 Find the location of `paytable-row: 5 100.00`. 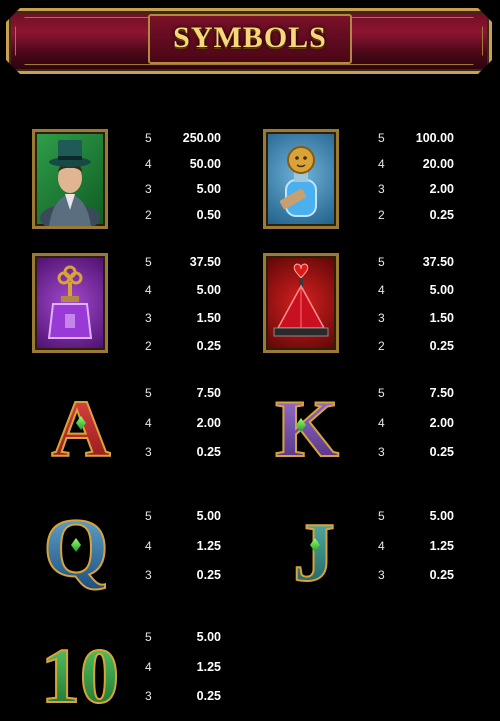

paytable-row: 5 100.00 is located at coordinates (418, 138).